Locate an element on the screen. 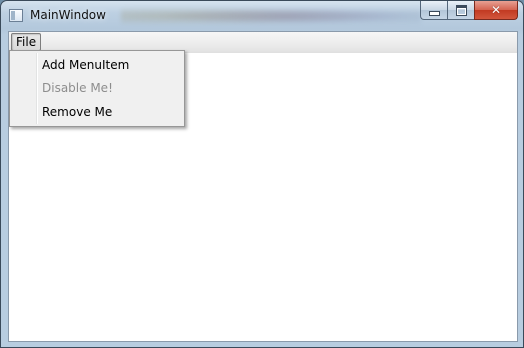  minimize-icon is located at coordinates (434, 13).